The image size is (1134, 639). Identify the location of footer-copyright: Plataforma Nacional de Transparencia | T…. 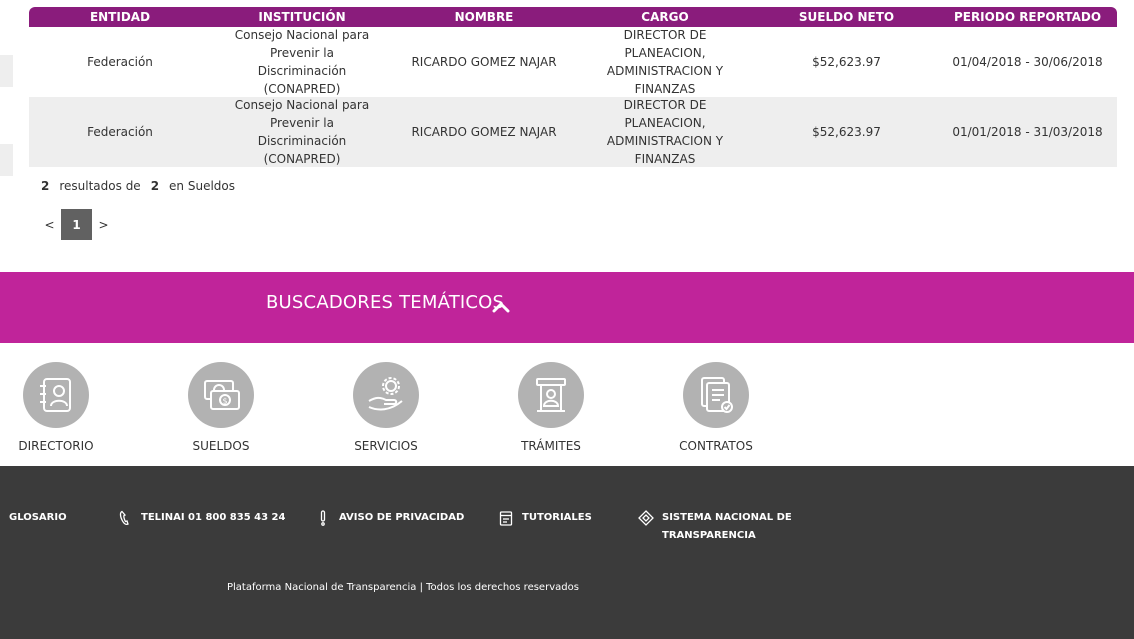
(403, 587).